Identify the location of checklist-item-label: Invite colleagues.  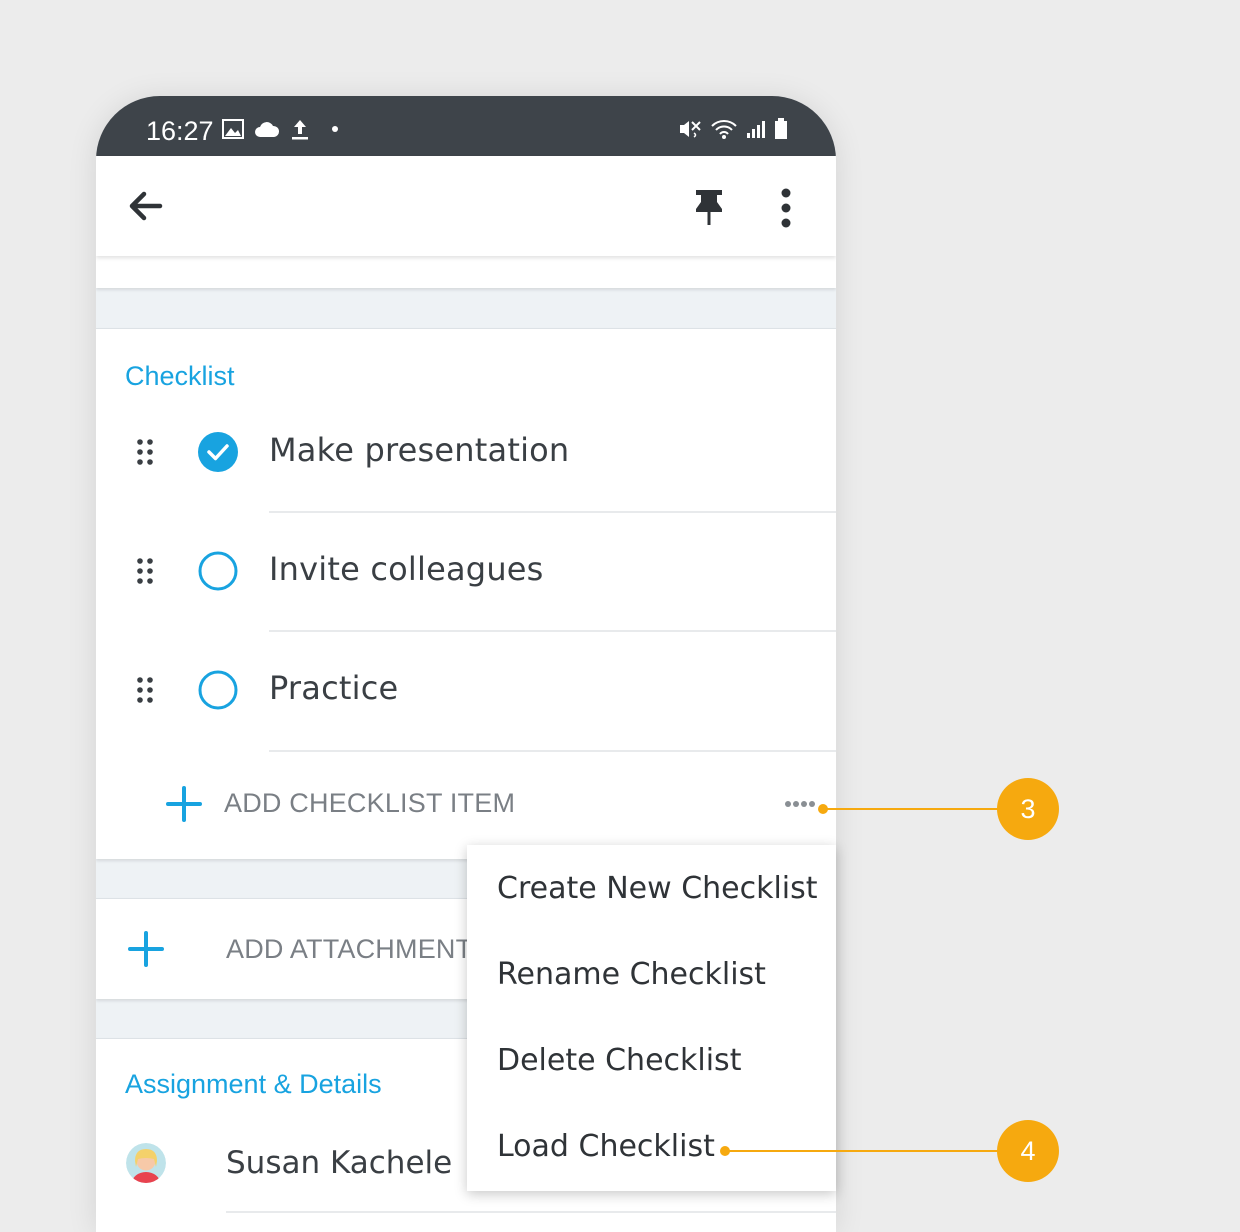
(406, 569).